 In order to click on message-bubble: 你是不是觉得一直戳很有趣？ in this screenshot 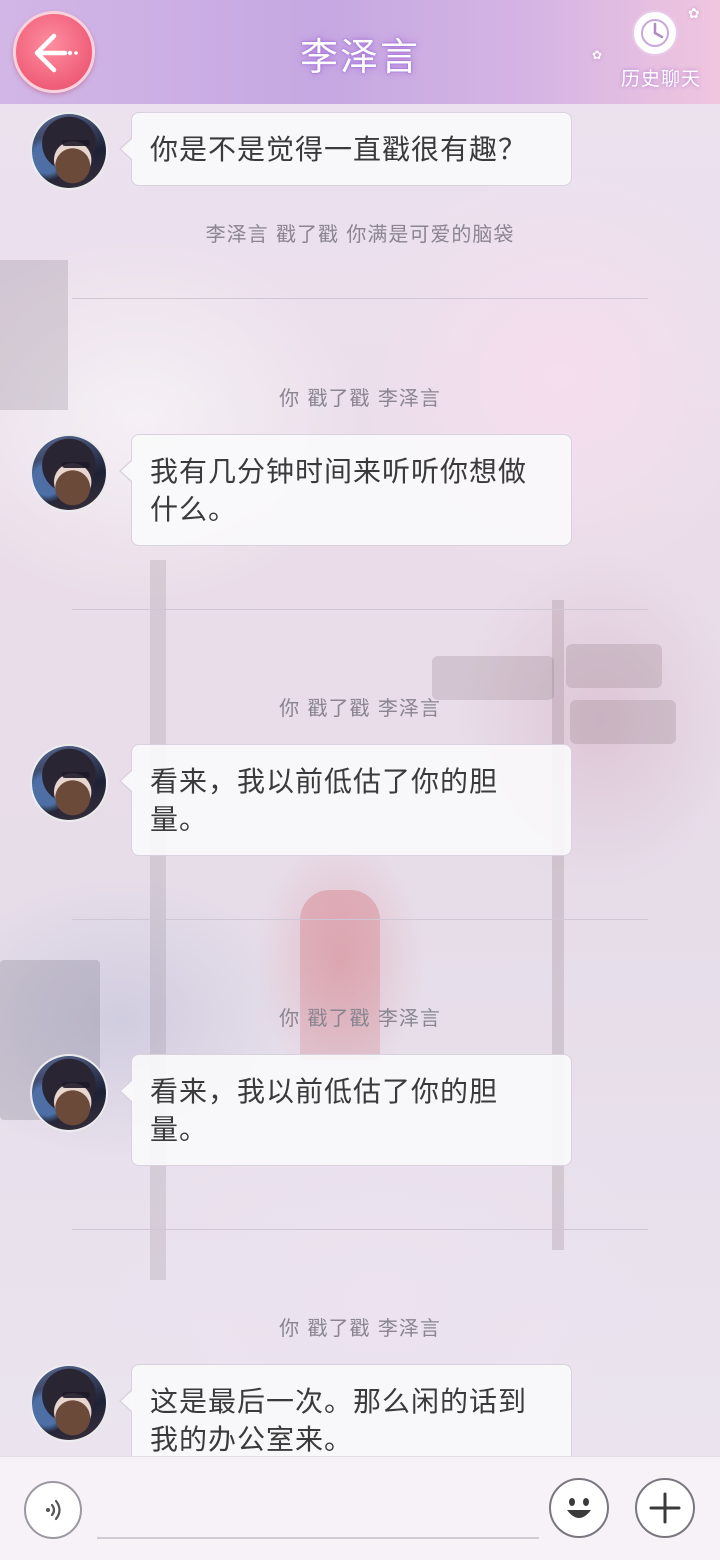, I will do `click(345, 149)`.